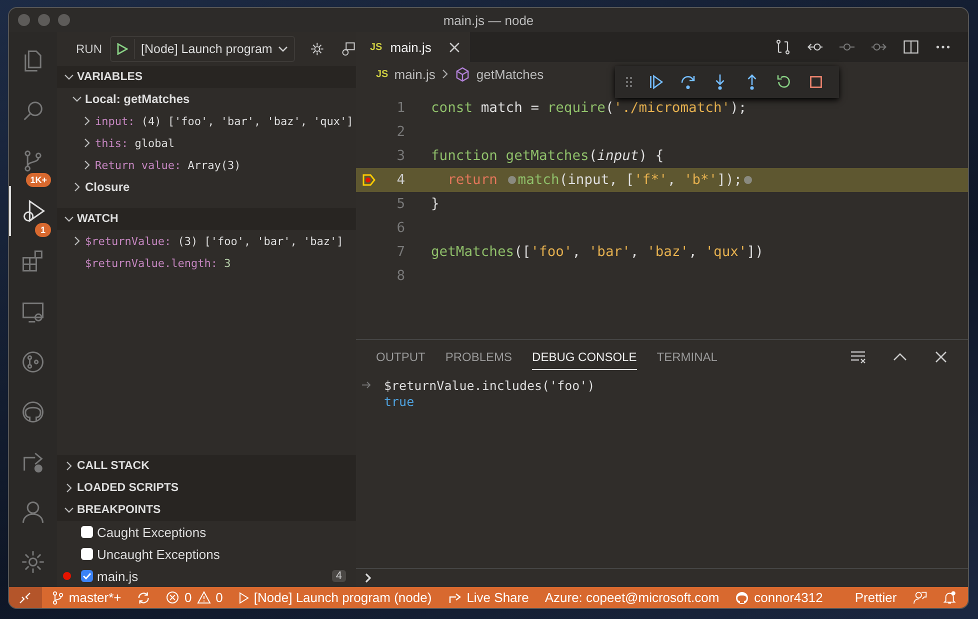 The height and width of the screenshot is (619, 978). What do you see at coordinates (779, 597) in the screenshot?
I see `github-account-status: connor4312` at bounding box center [779, 597].